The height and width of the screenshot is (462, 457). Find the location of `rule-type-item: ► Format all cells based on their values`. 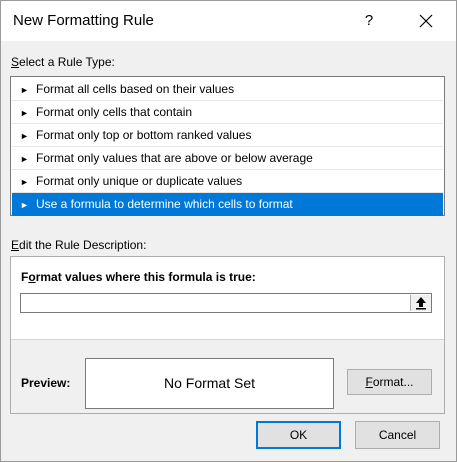

rule-type-item: ► Format all cells based on their values is located at coordinates (227, 89).